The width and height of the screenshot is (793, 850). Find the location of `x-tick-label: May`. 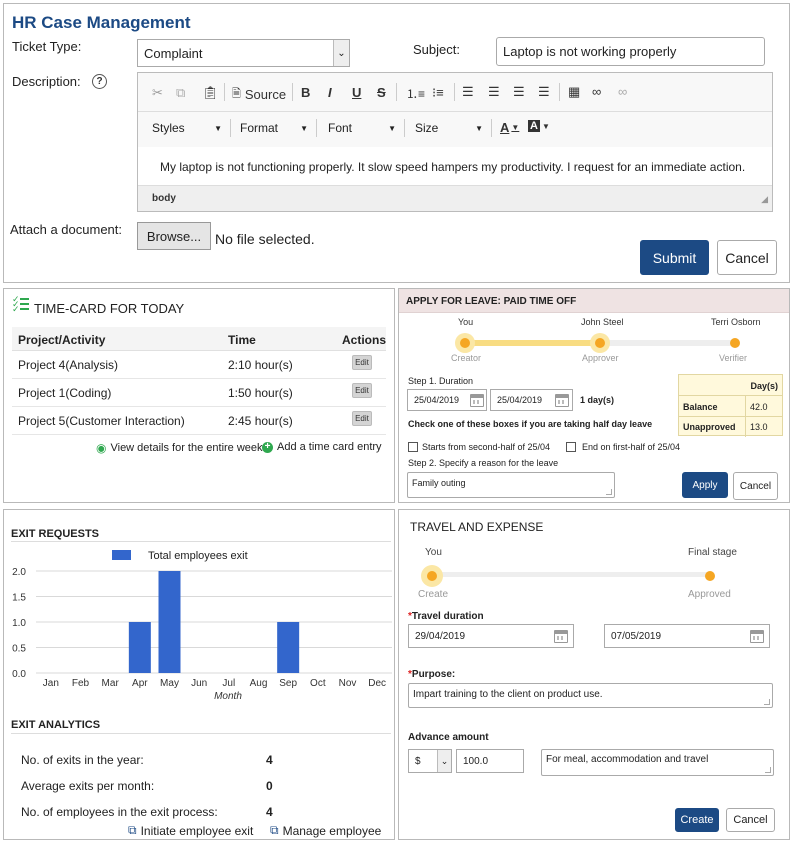

x-tick-label: May is located at coordinates (169, 683).